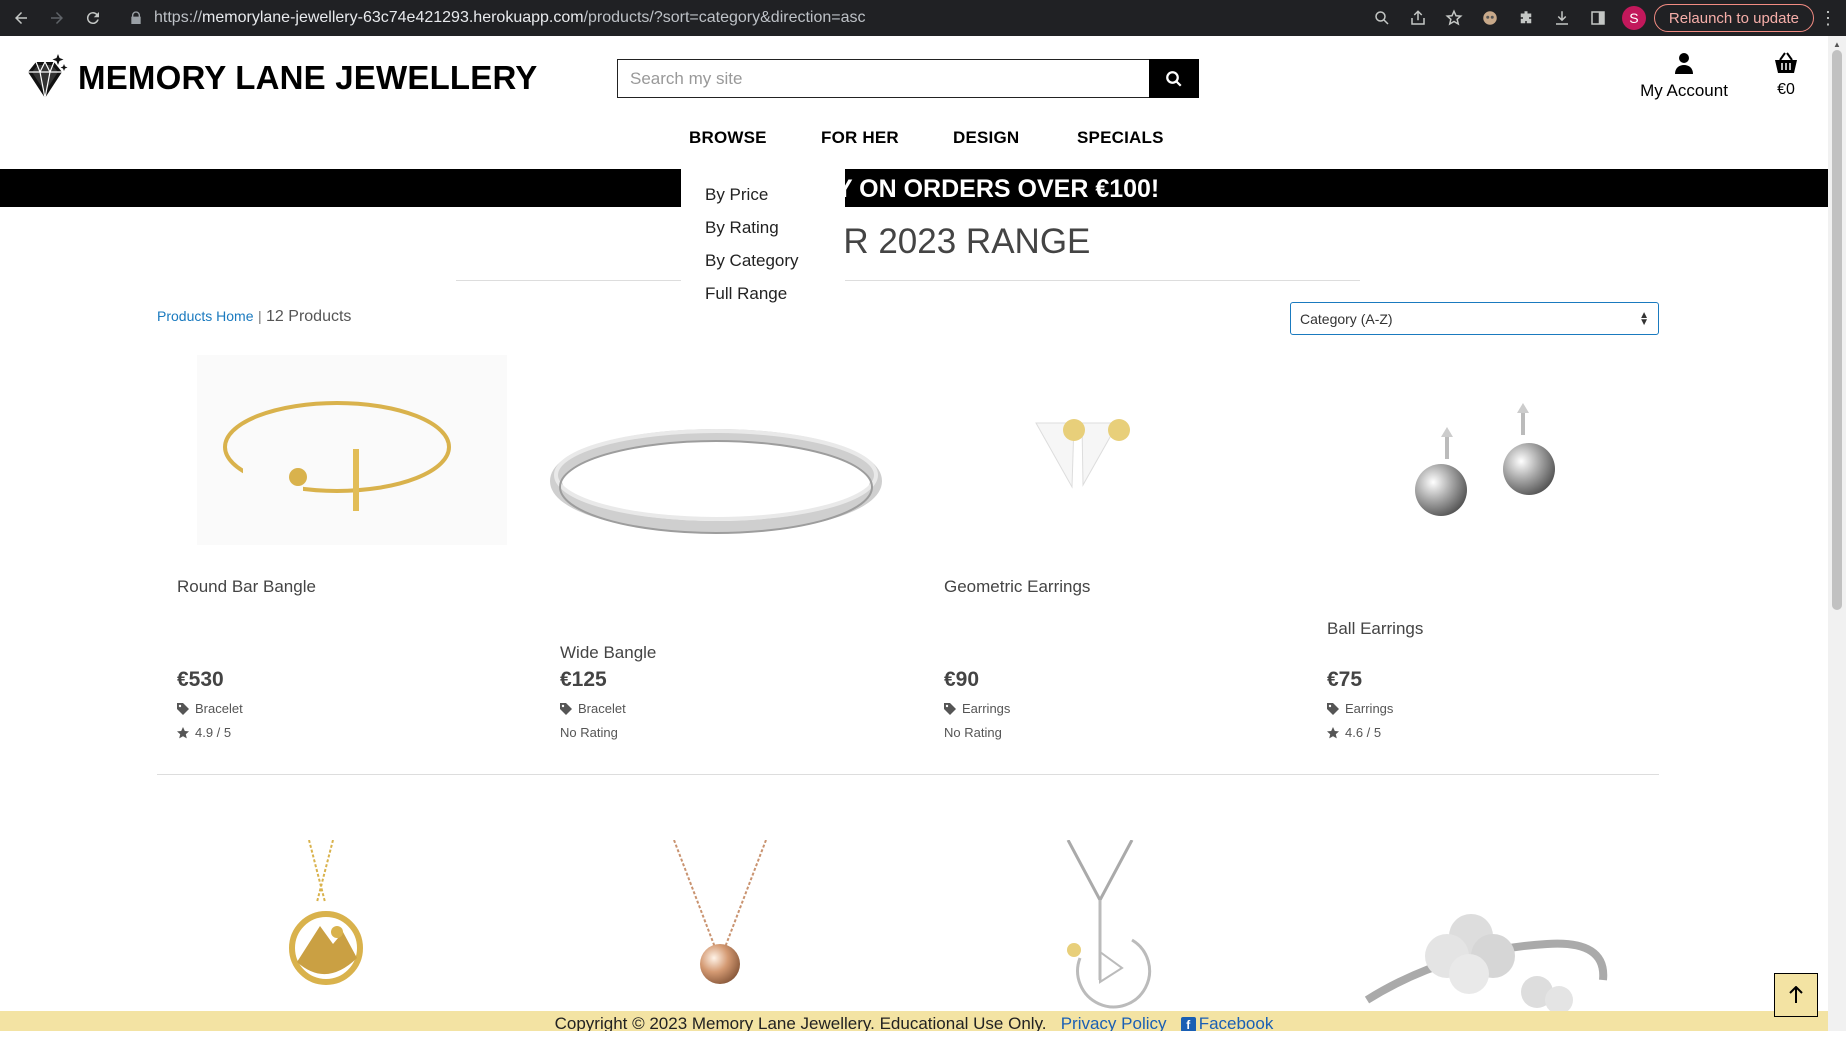 This screenshot has width=1846, height=1040. What do you see at coordinates (955, 241) in the screenshot?
I see `page-title: ER 2023 RANGE` at bounding box center [955, 241].